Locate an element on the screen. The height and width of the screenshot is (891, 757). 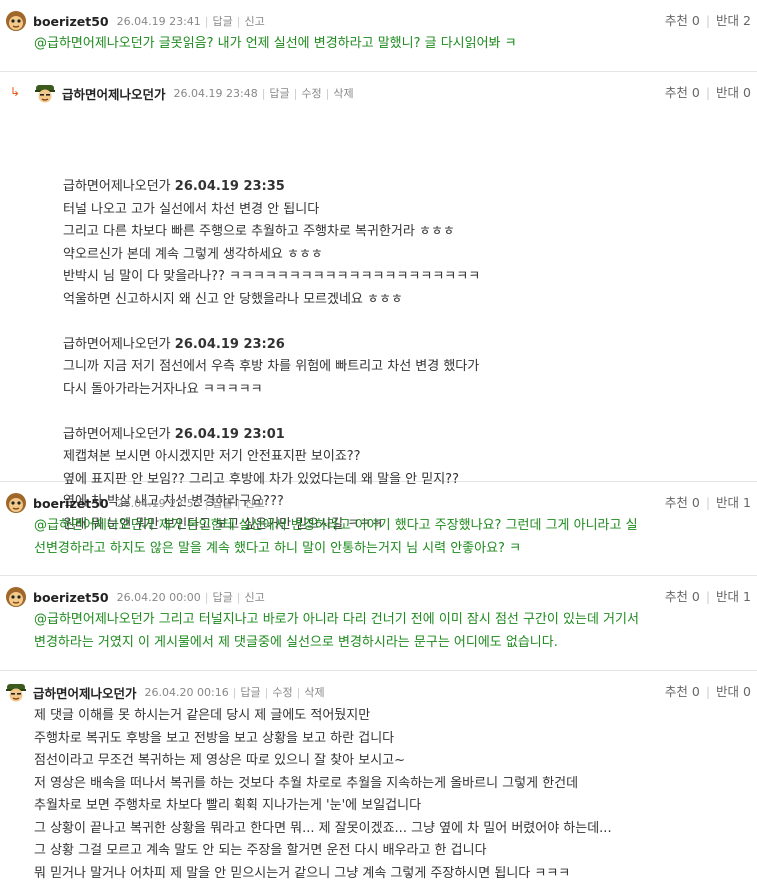
comment-date: 26.04.19 23:55 is located at coordinates (158, 503).